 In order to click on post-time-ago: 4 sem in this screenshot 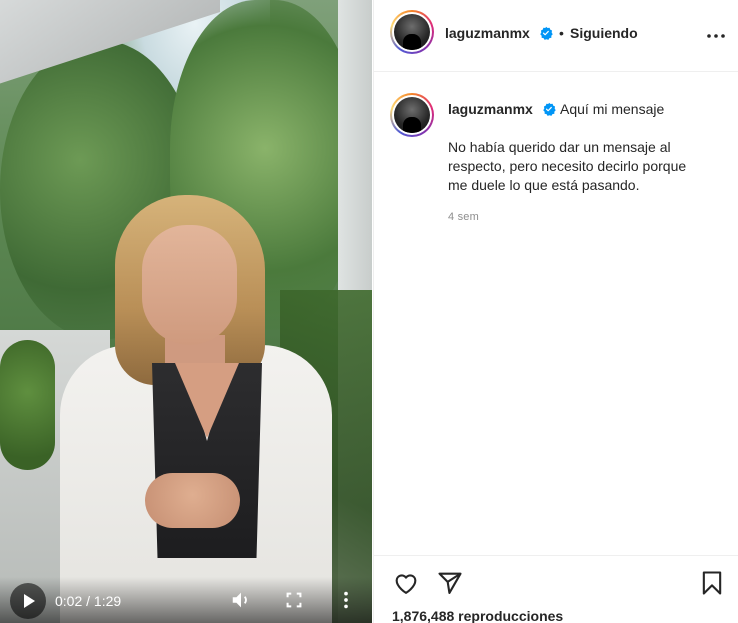, I will do `click(463, 217)`.